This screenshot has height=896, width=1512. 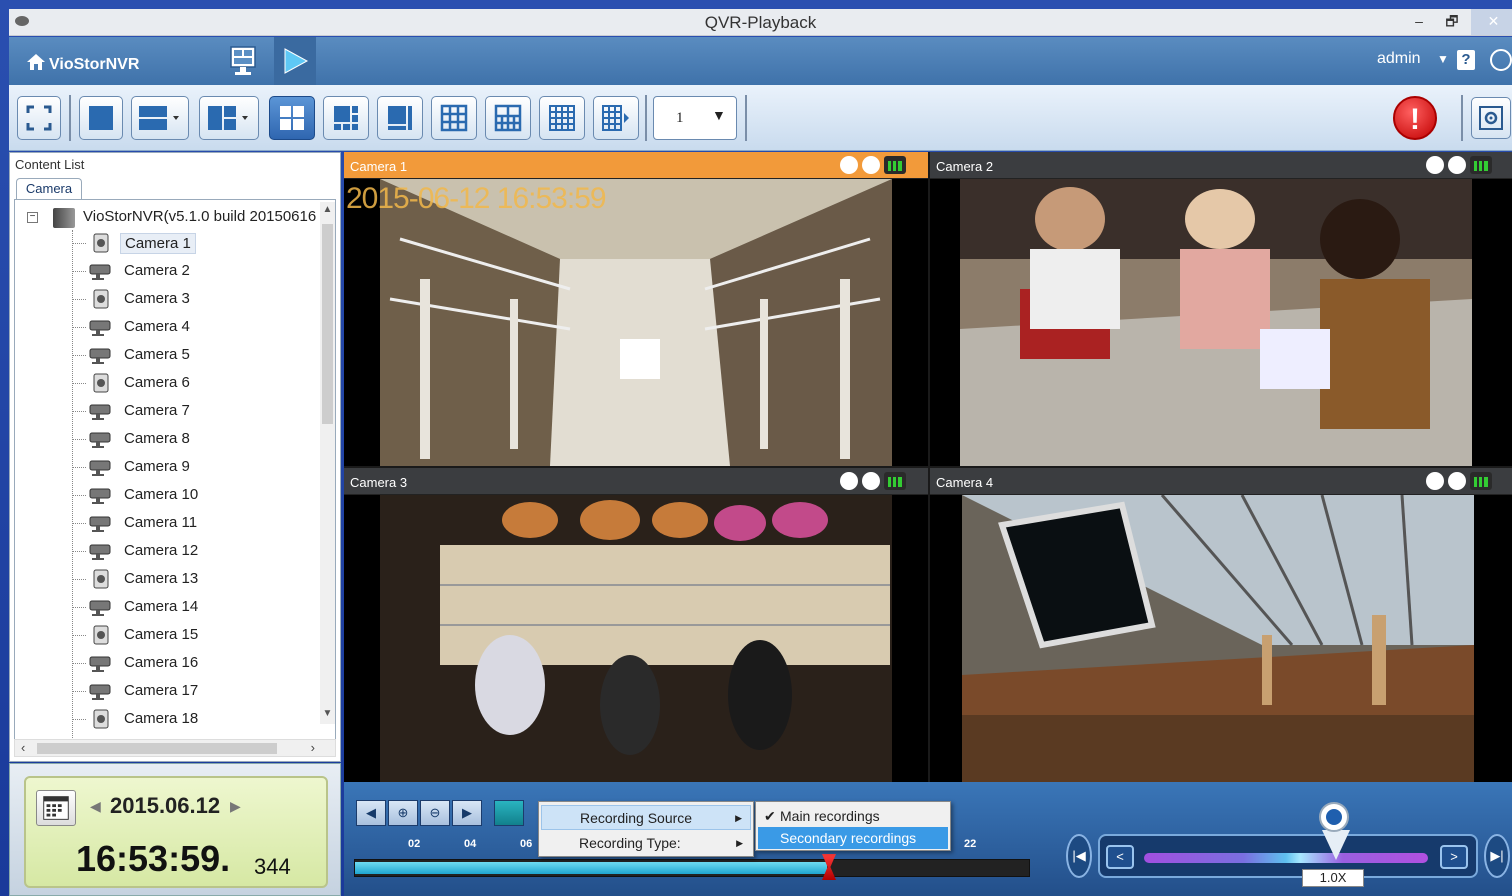 What do you see at coordinates (616, 118) in the screenshot?
I see `layout-more-button` at bounding box center [616, 118].